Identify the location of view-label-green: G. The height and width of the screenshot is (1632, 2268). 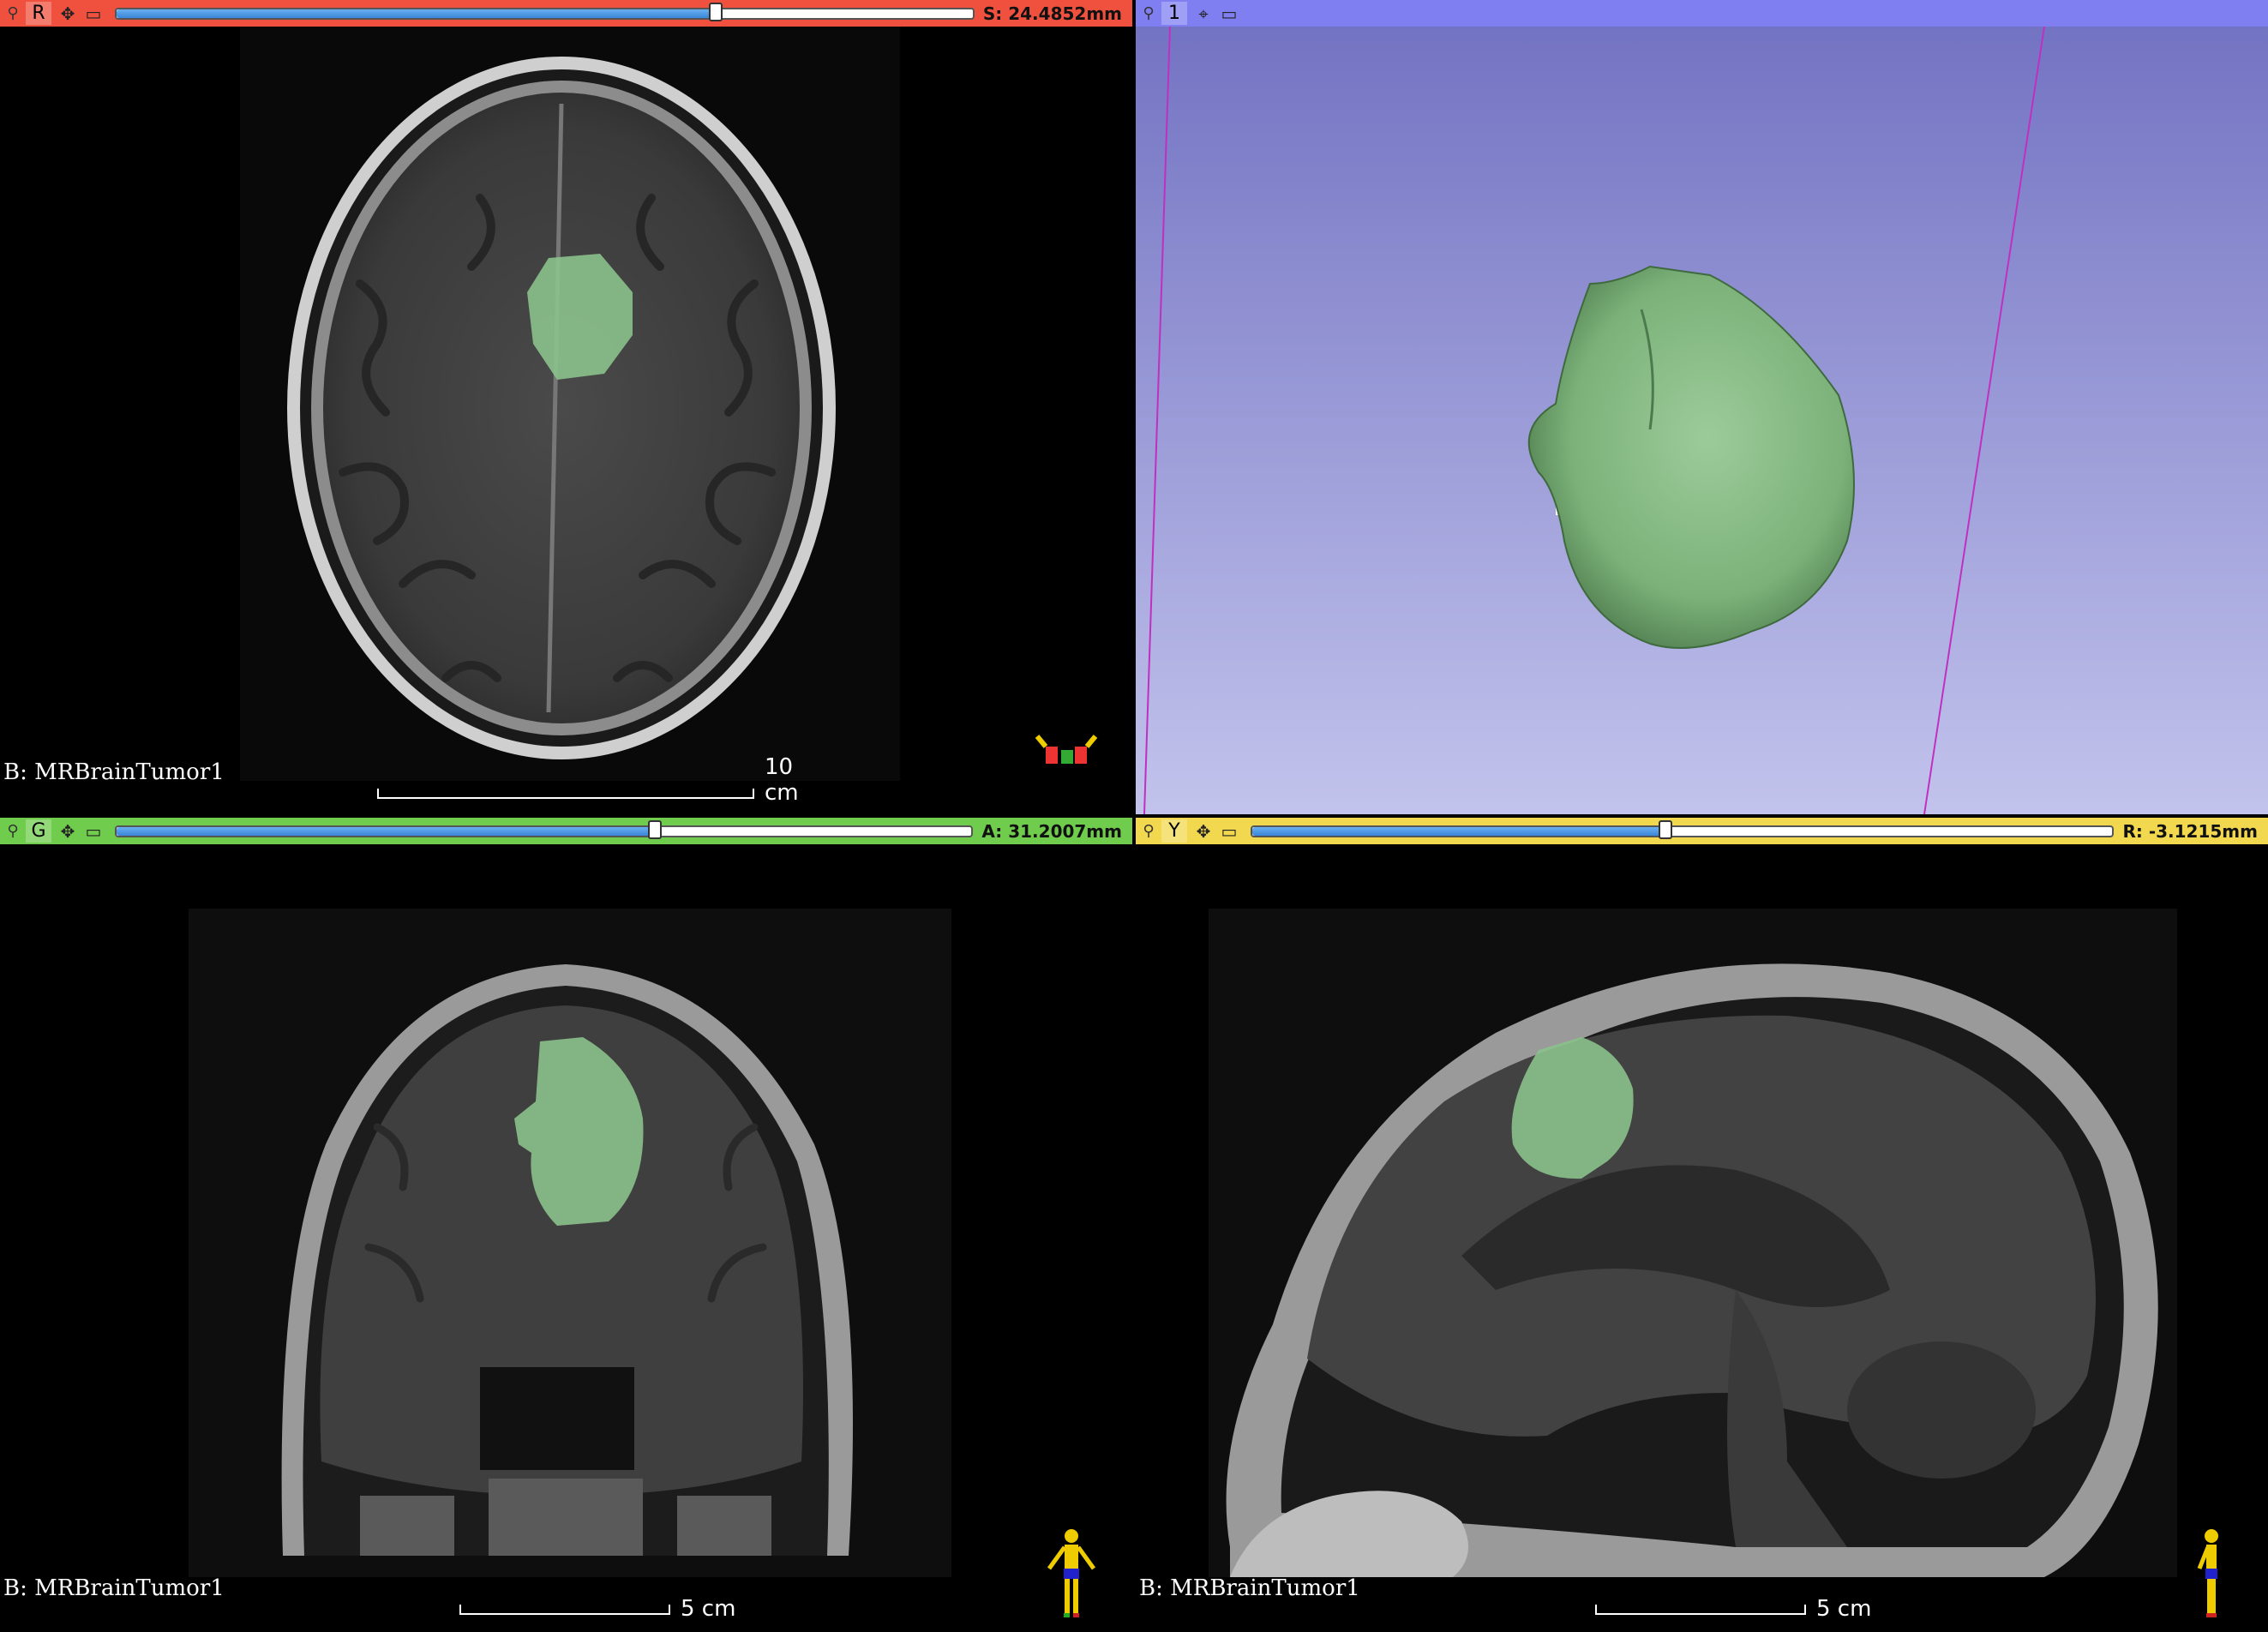
(38, 831).